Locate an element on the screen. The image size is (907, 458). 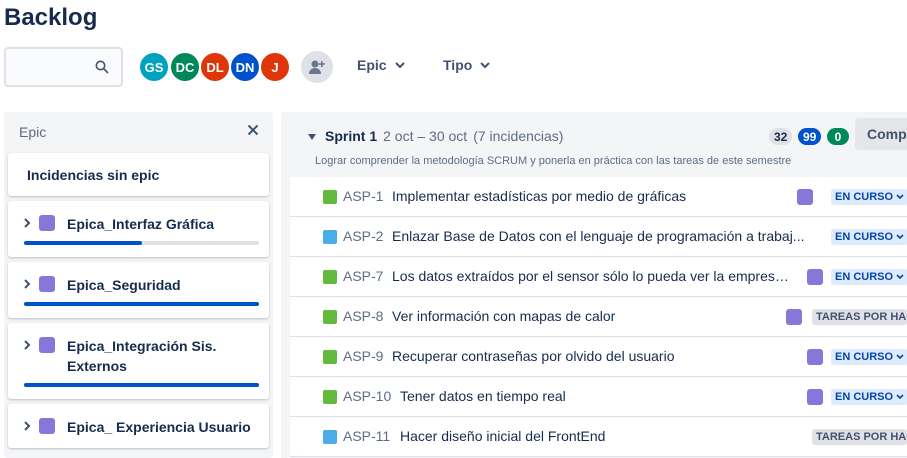
epic-item: Epica_Seguridad is located at coordinates (138, 290).